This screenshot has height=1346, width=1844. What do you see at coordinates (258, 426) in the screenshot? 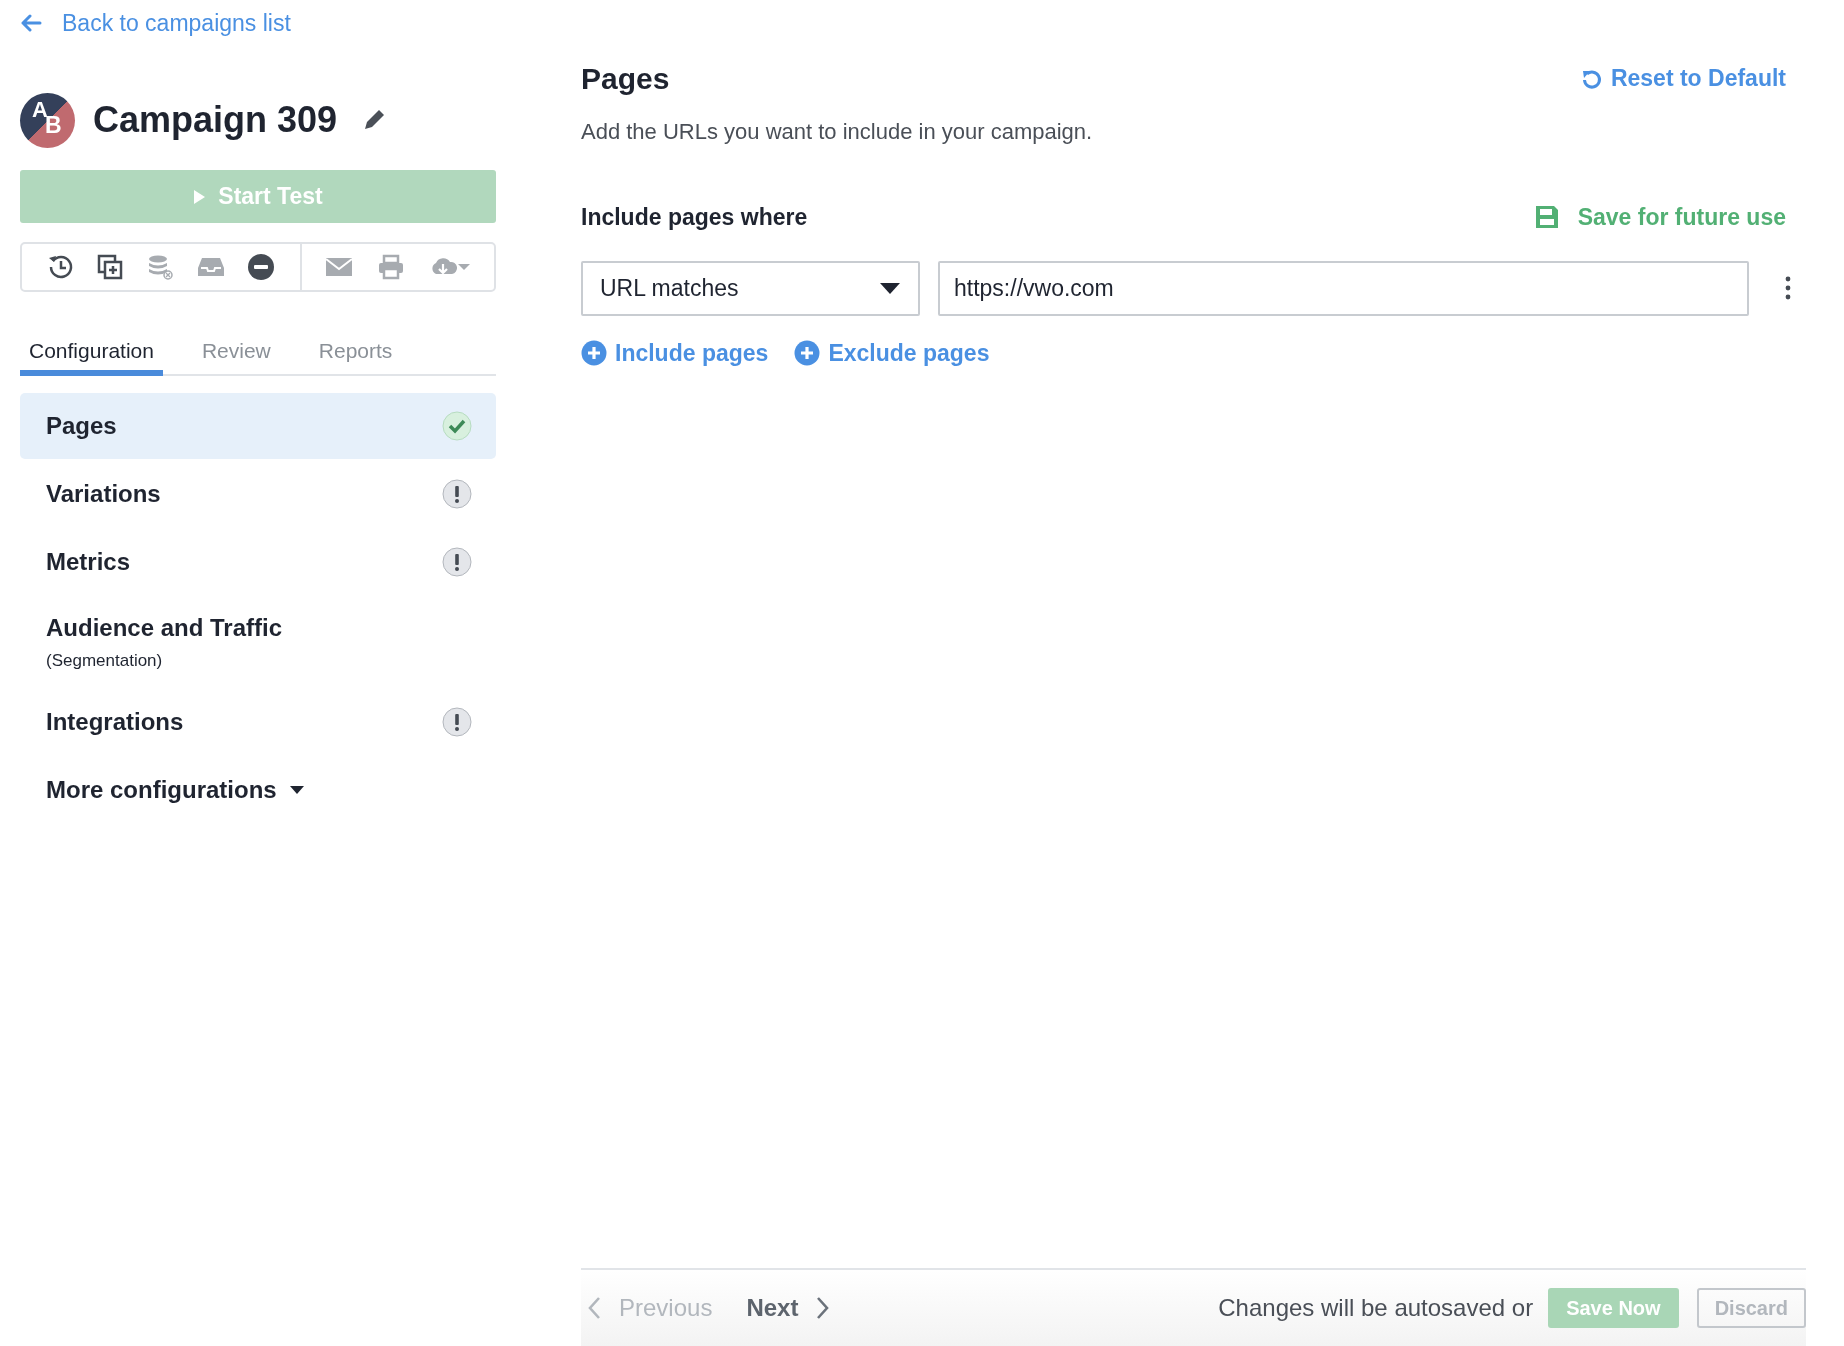
I see `sidebar-item: Pages` at bounding box center [258, 426].